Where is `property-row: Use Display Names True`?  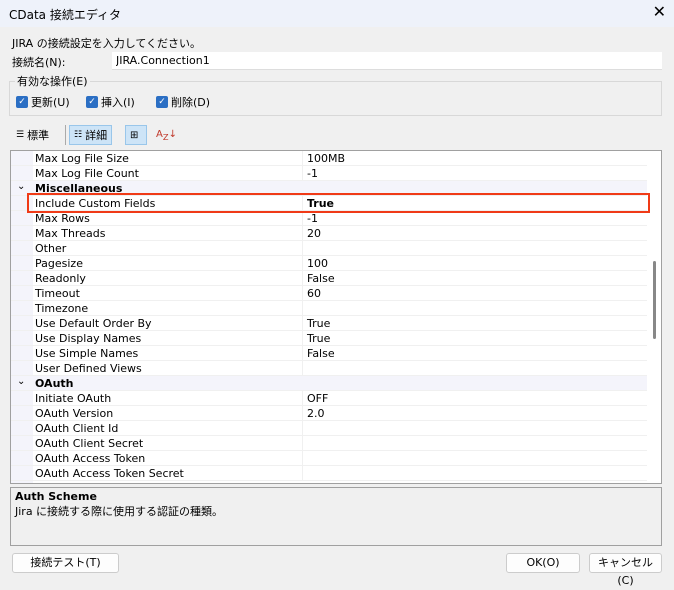 property-row: Use Display Names True is located at coordinates (329, 338).